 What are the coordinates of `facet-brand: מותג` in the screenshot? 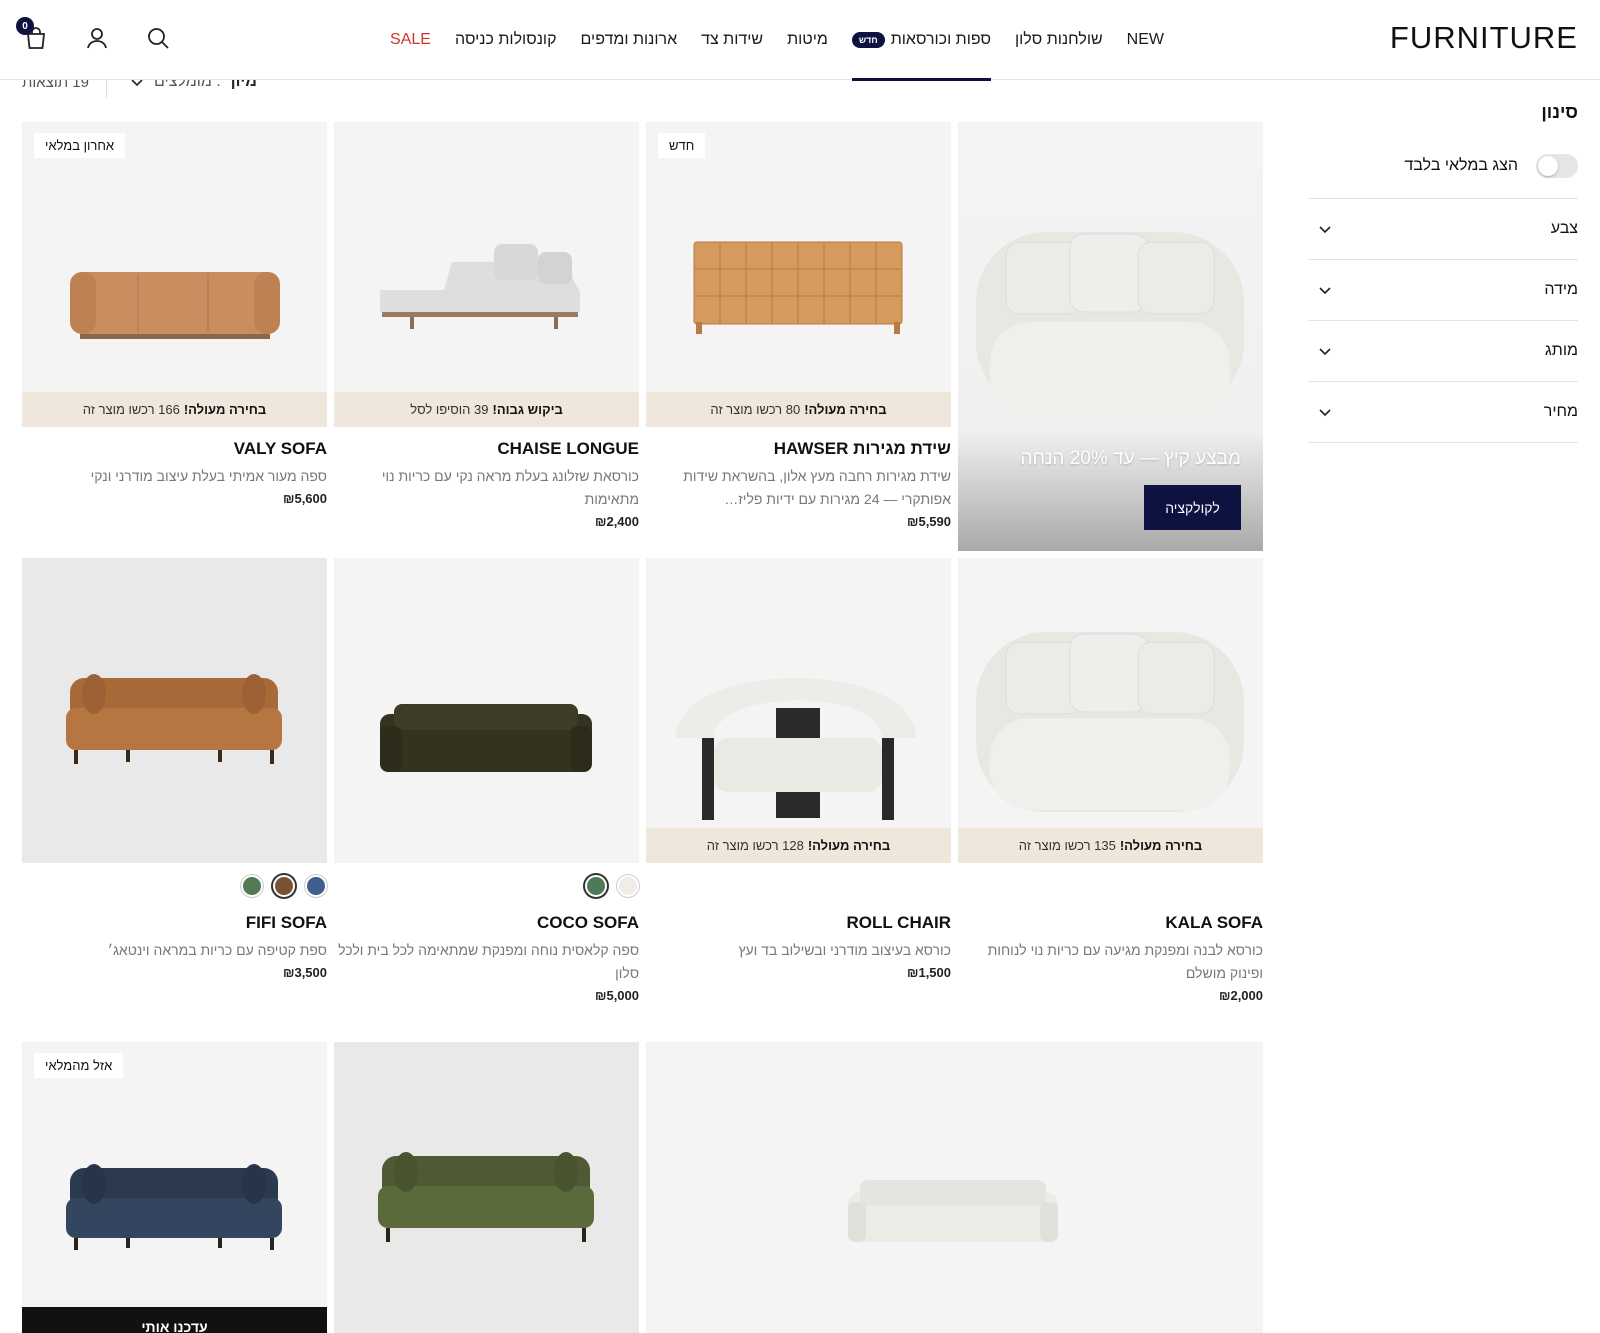 It's located at (1443, 351).